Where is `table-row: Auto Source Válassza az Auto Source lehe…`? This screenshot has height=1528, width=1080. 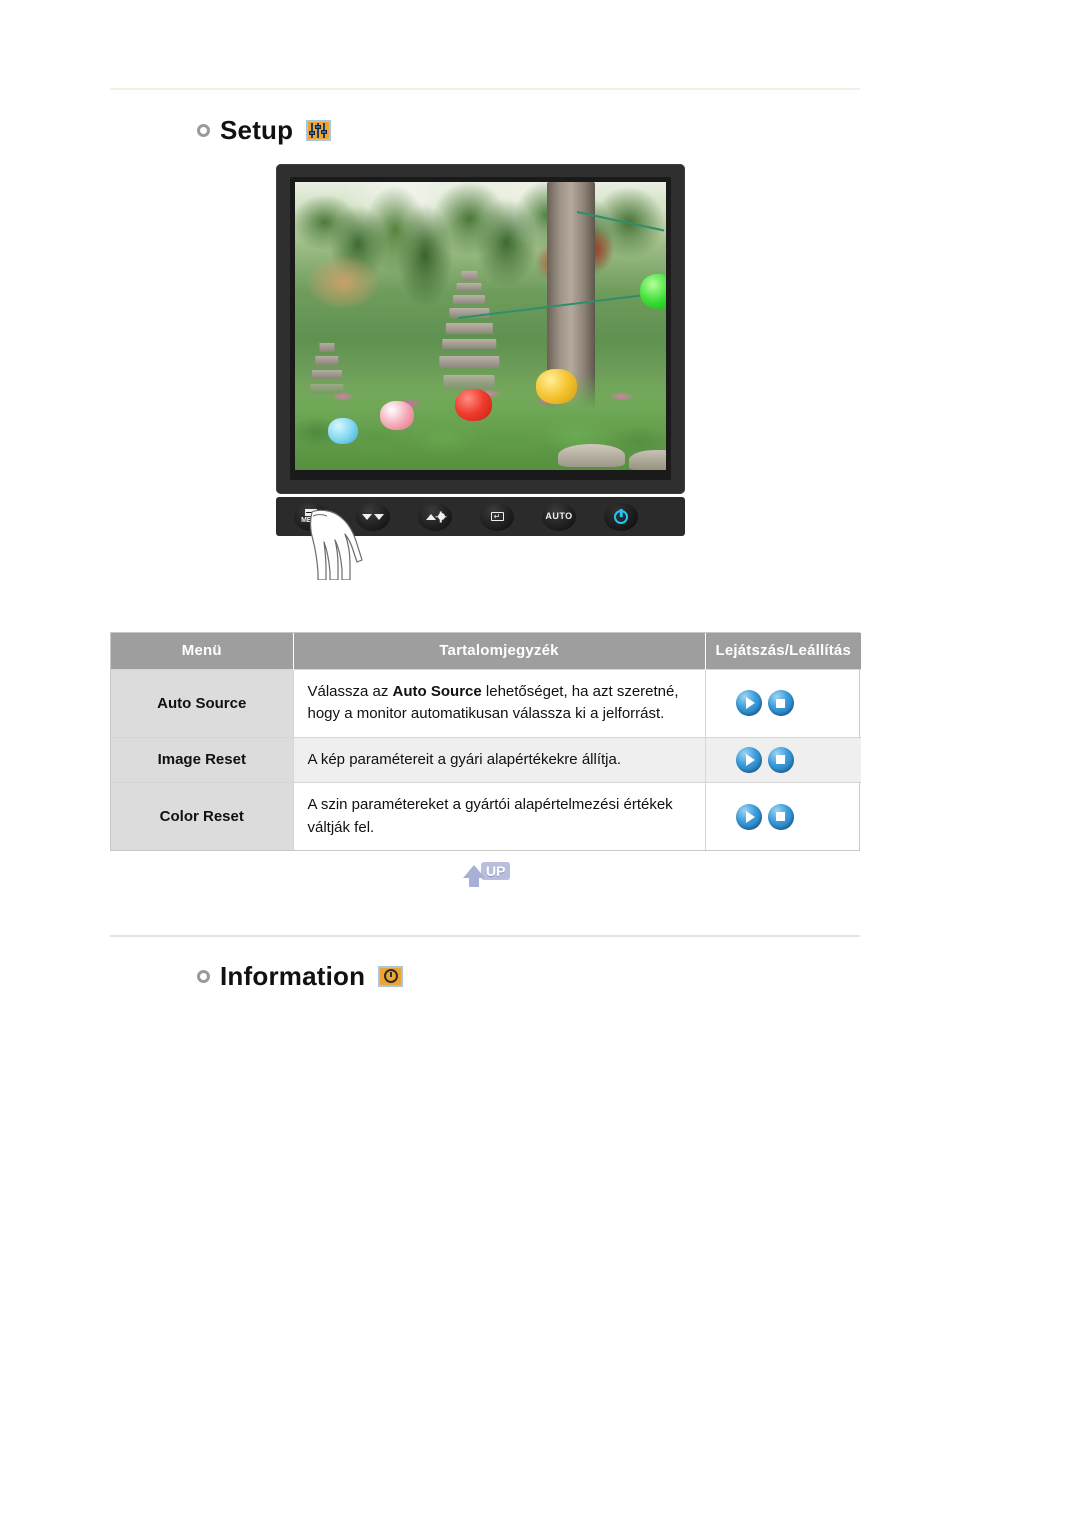 table-row: Auto Source Válassza az Auto Source lehe… is located at coordinates (486, 702).